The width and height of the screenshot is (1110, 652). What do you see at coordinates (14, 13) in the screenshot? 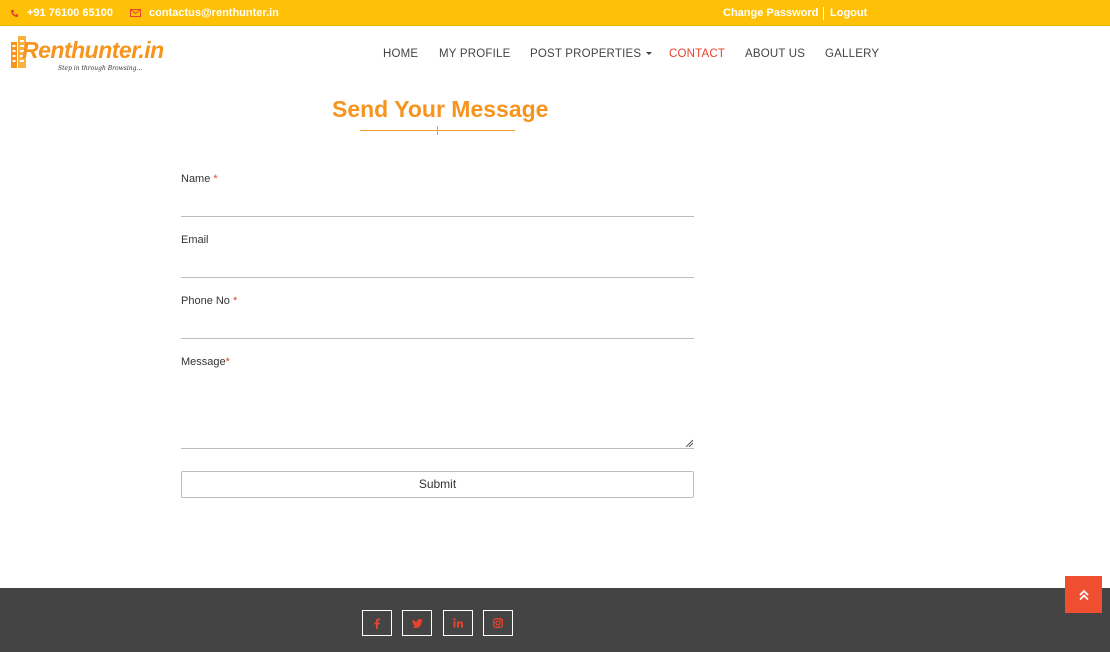
I see `phone-icon` at bounding box center [14, 13].